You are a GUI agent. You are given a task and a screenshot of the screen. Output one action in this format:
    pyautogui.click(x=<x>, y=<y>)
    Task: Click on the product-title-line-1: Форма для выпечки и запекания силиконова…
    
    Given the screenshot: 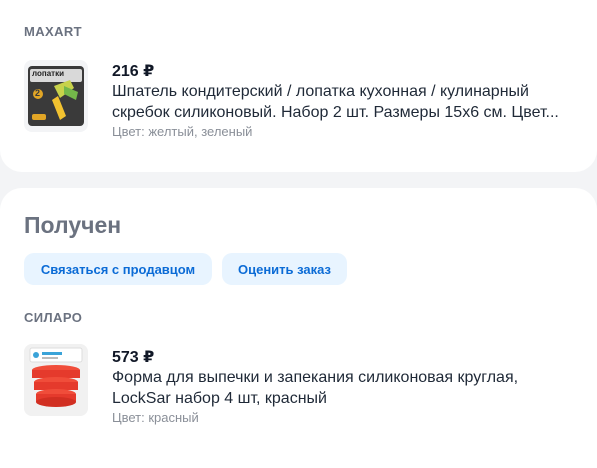 What is the action you would take?
    pyautogui.click(x=315, y=377)
    